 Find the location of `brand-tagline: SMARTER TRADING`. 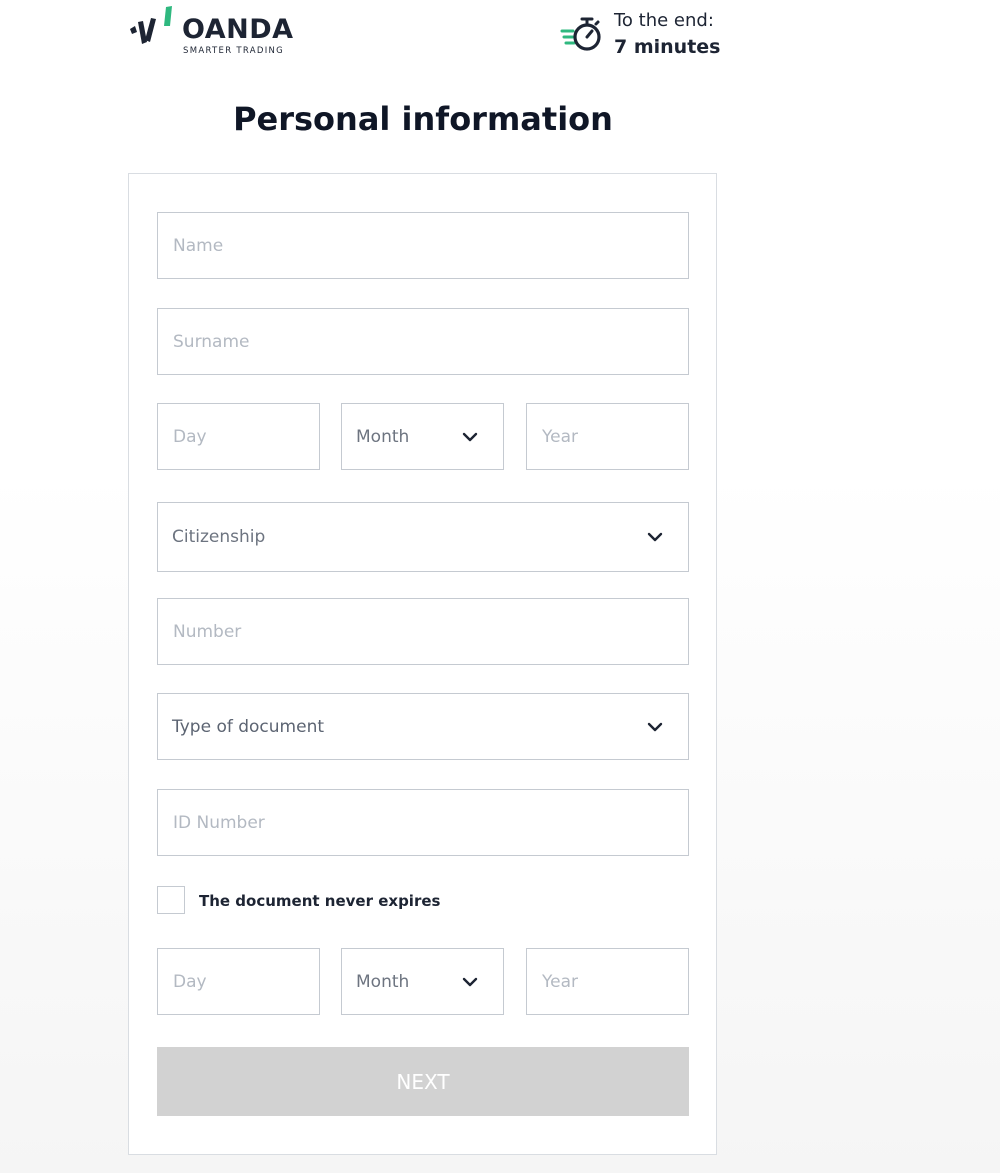

brand-tagline: SMARTER TRADING is located at coordinates (234, 51).